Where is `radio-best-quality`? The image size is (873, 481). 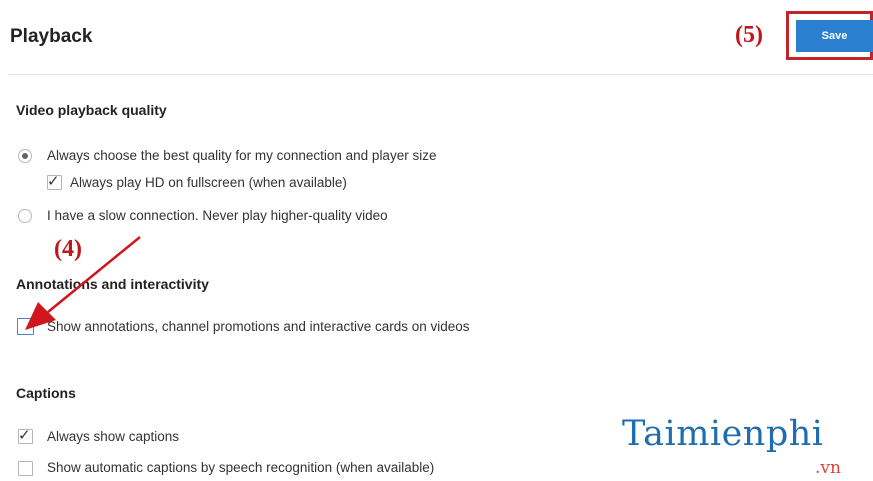 radio-best-quality is located at coordinates (25, 156).